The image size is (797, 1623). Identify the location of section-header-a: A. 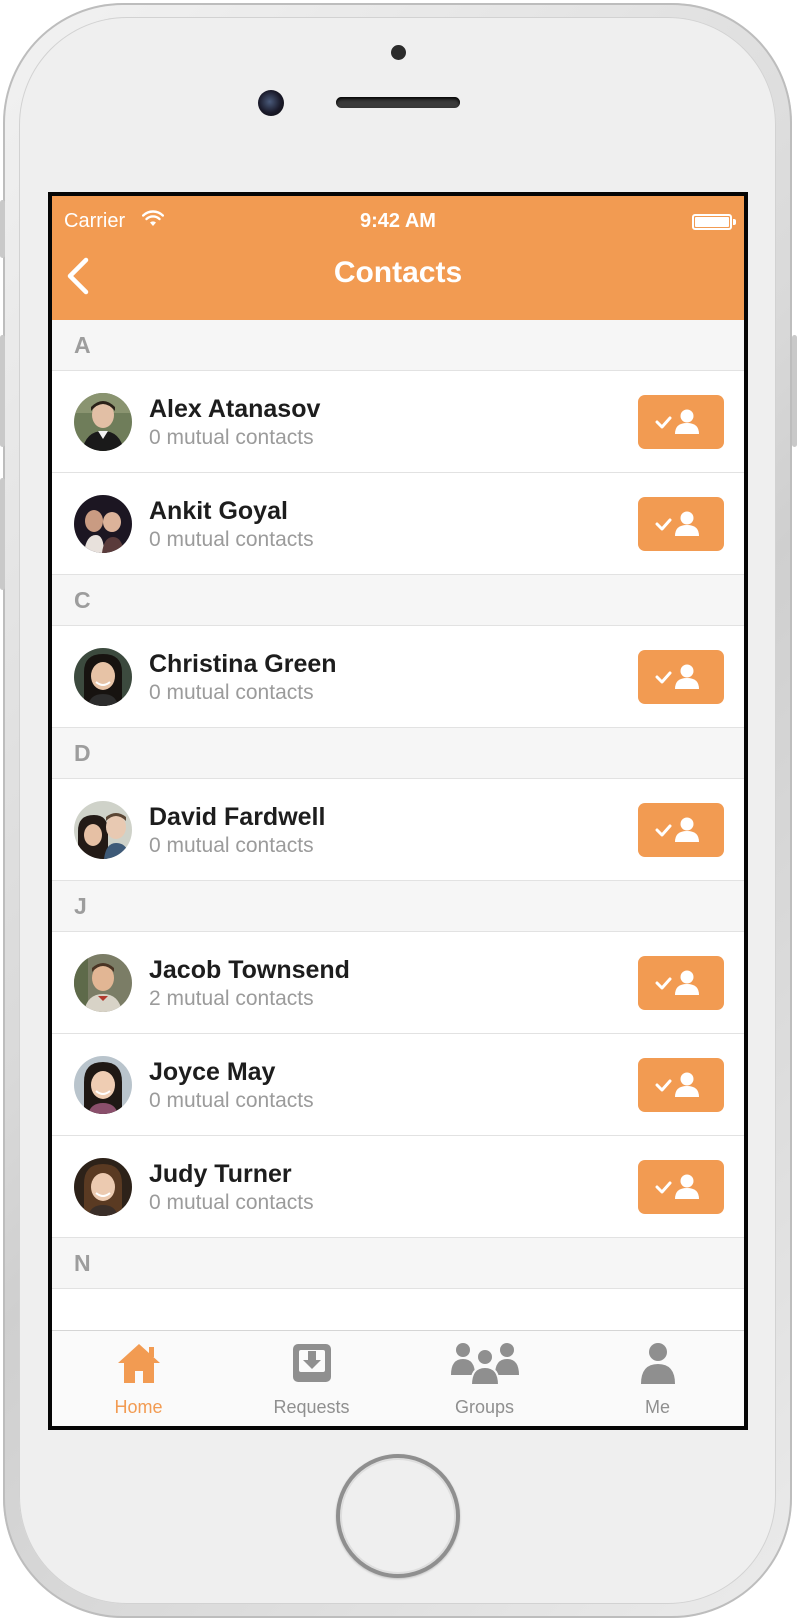
(398, 345).